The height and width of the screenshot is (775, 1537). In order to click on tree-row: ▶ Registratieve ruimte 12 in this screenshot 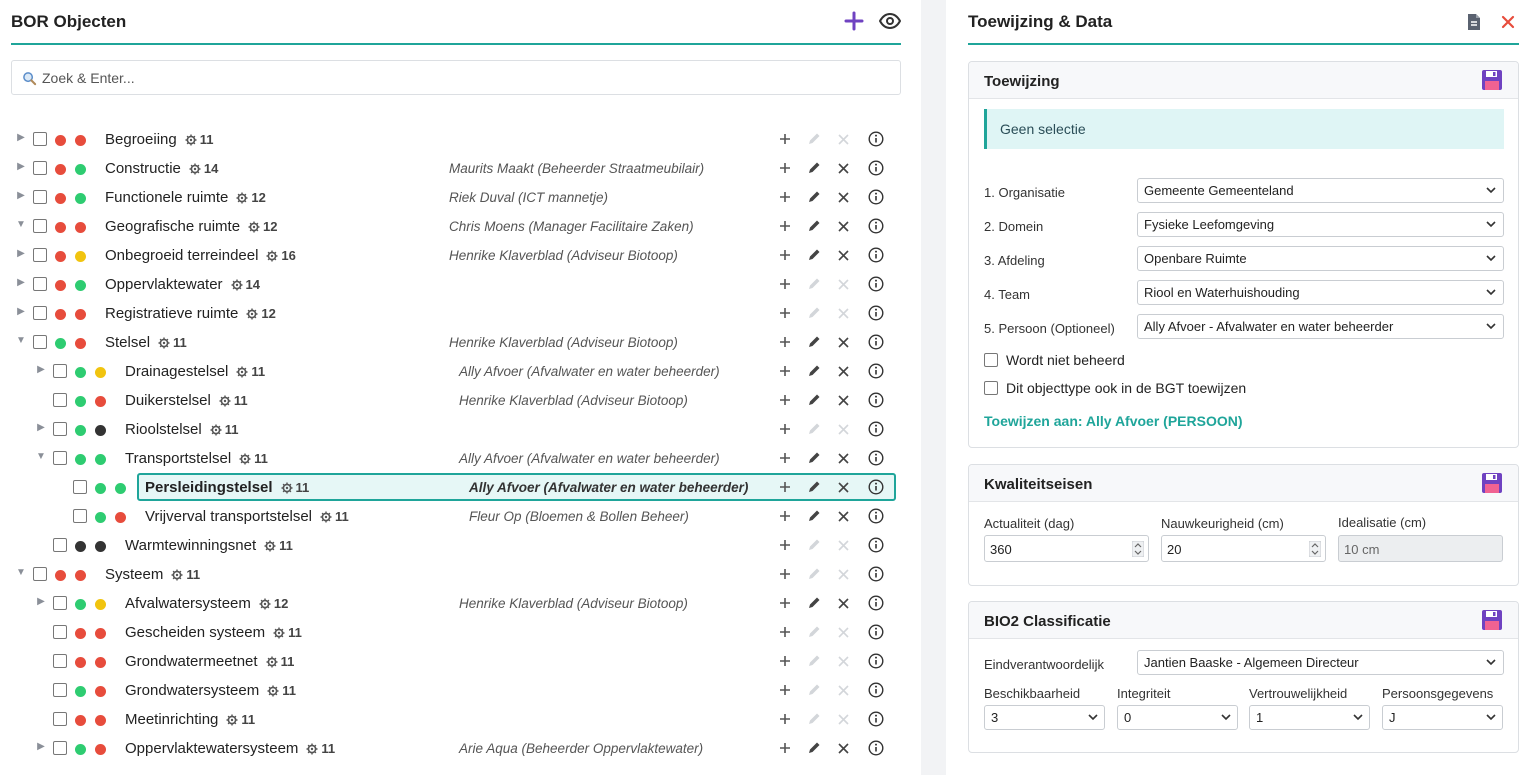, I will do `click(460, 313)`.